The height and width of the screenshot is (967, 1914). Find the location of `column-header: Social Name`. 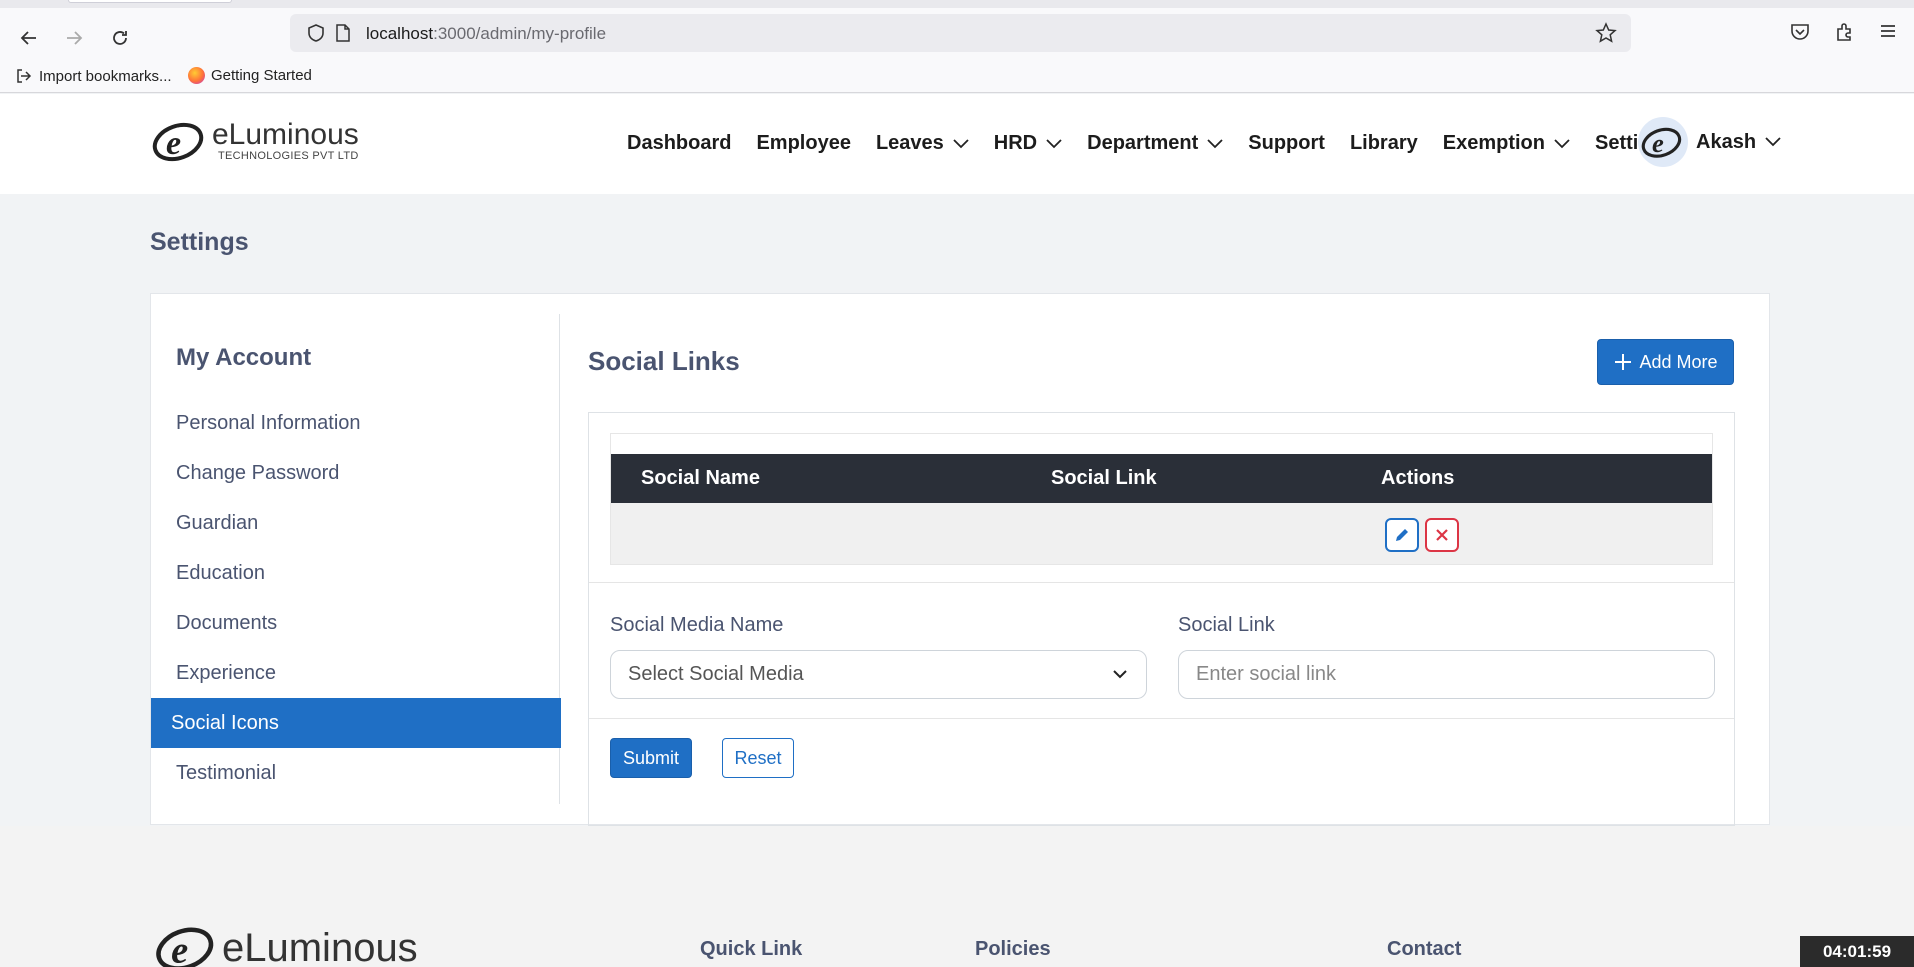

column-header: Social Name is located at coordinates (700, 478).